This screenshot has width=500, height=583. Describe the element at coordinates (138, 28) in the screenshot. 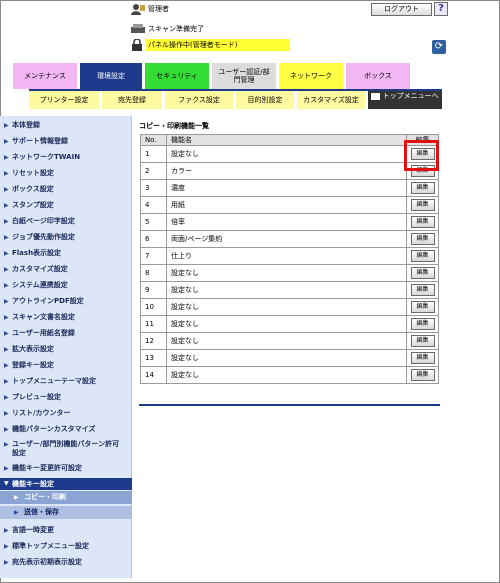

I see `scanner-icon` at that location.